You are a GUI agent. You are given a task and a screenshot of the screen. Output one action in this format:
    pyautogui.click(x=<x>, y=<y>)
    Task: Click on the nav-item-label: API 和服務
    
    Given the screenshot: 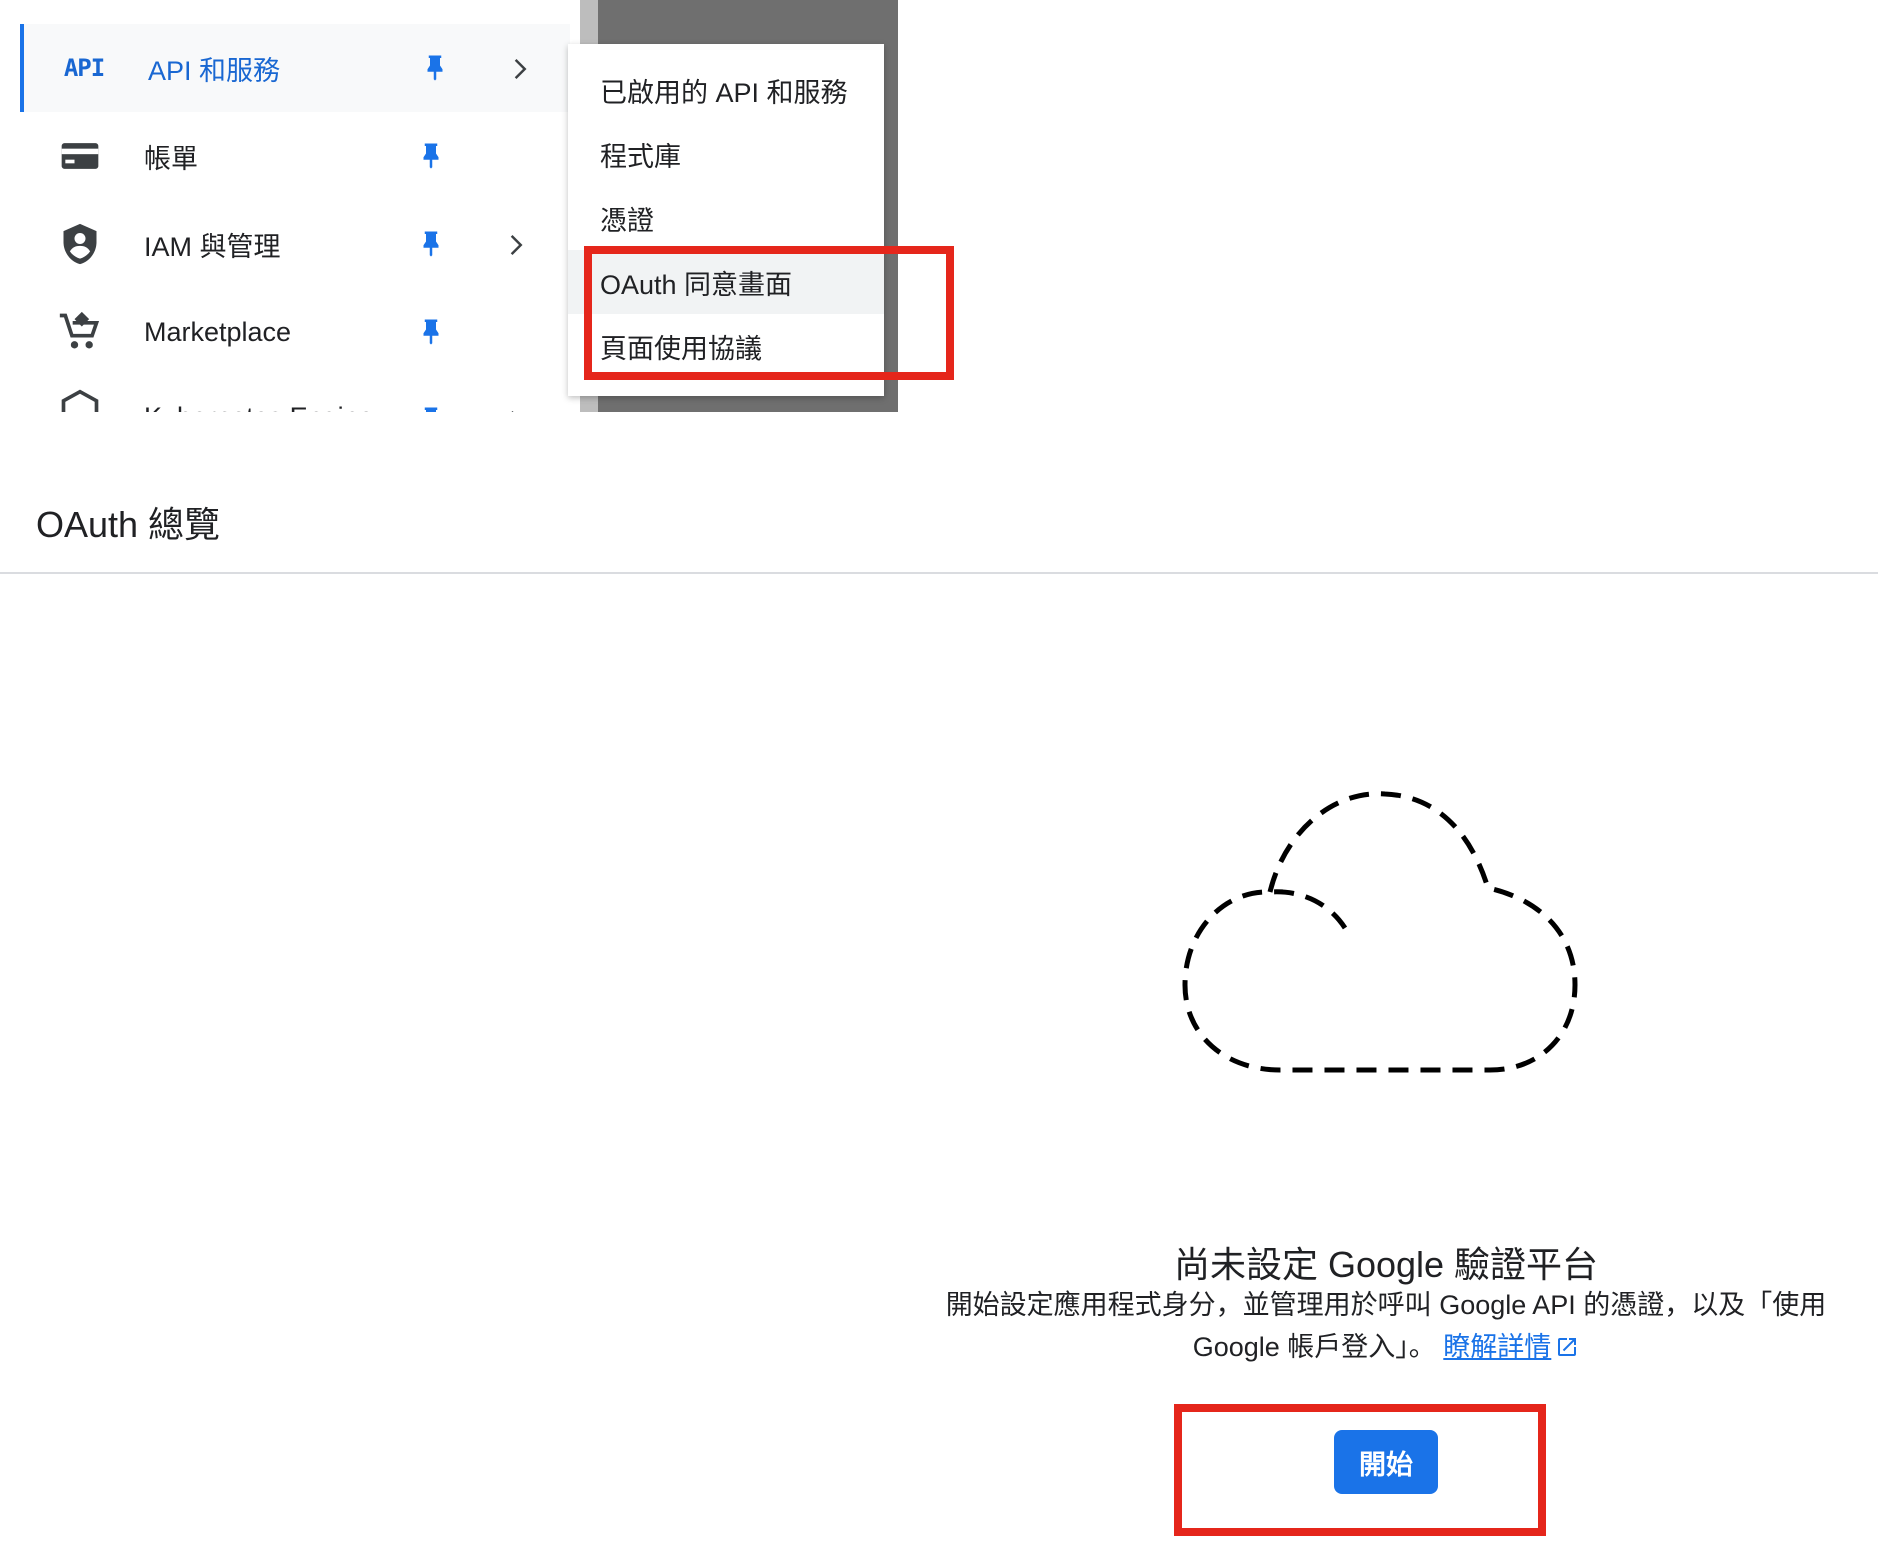 What is the action you would take?
    pyautogui.click(x=214, y=70)
    